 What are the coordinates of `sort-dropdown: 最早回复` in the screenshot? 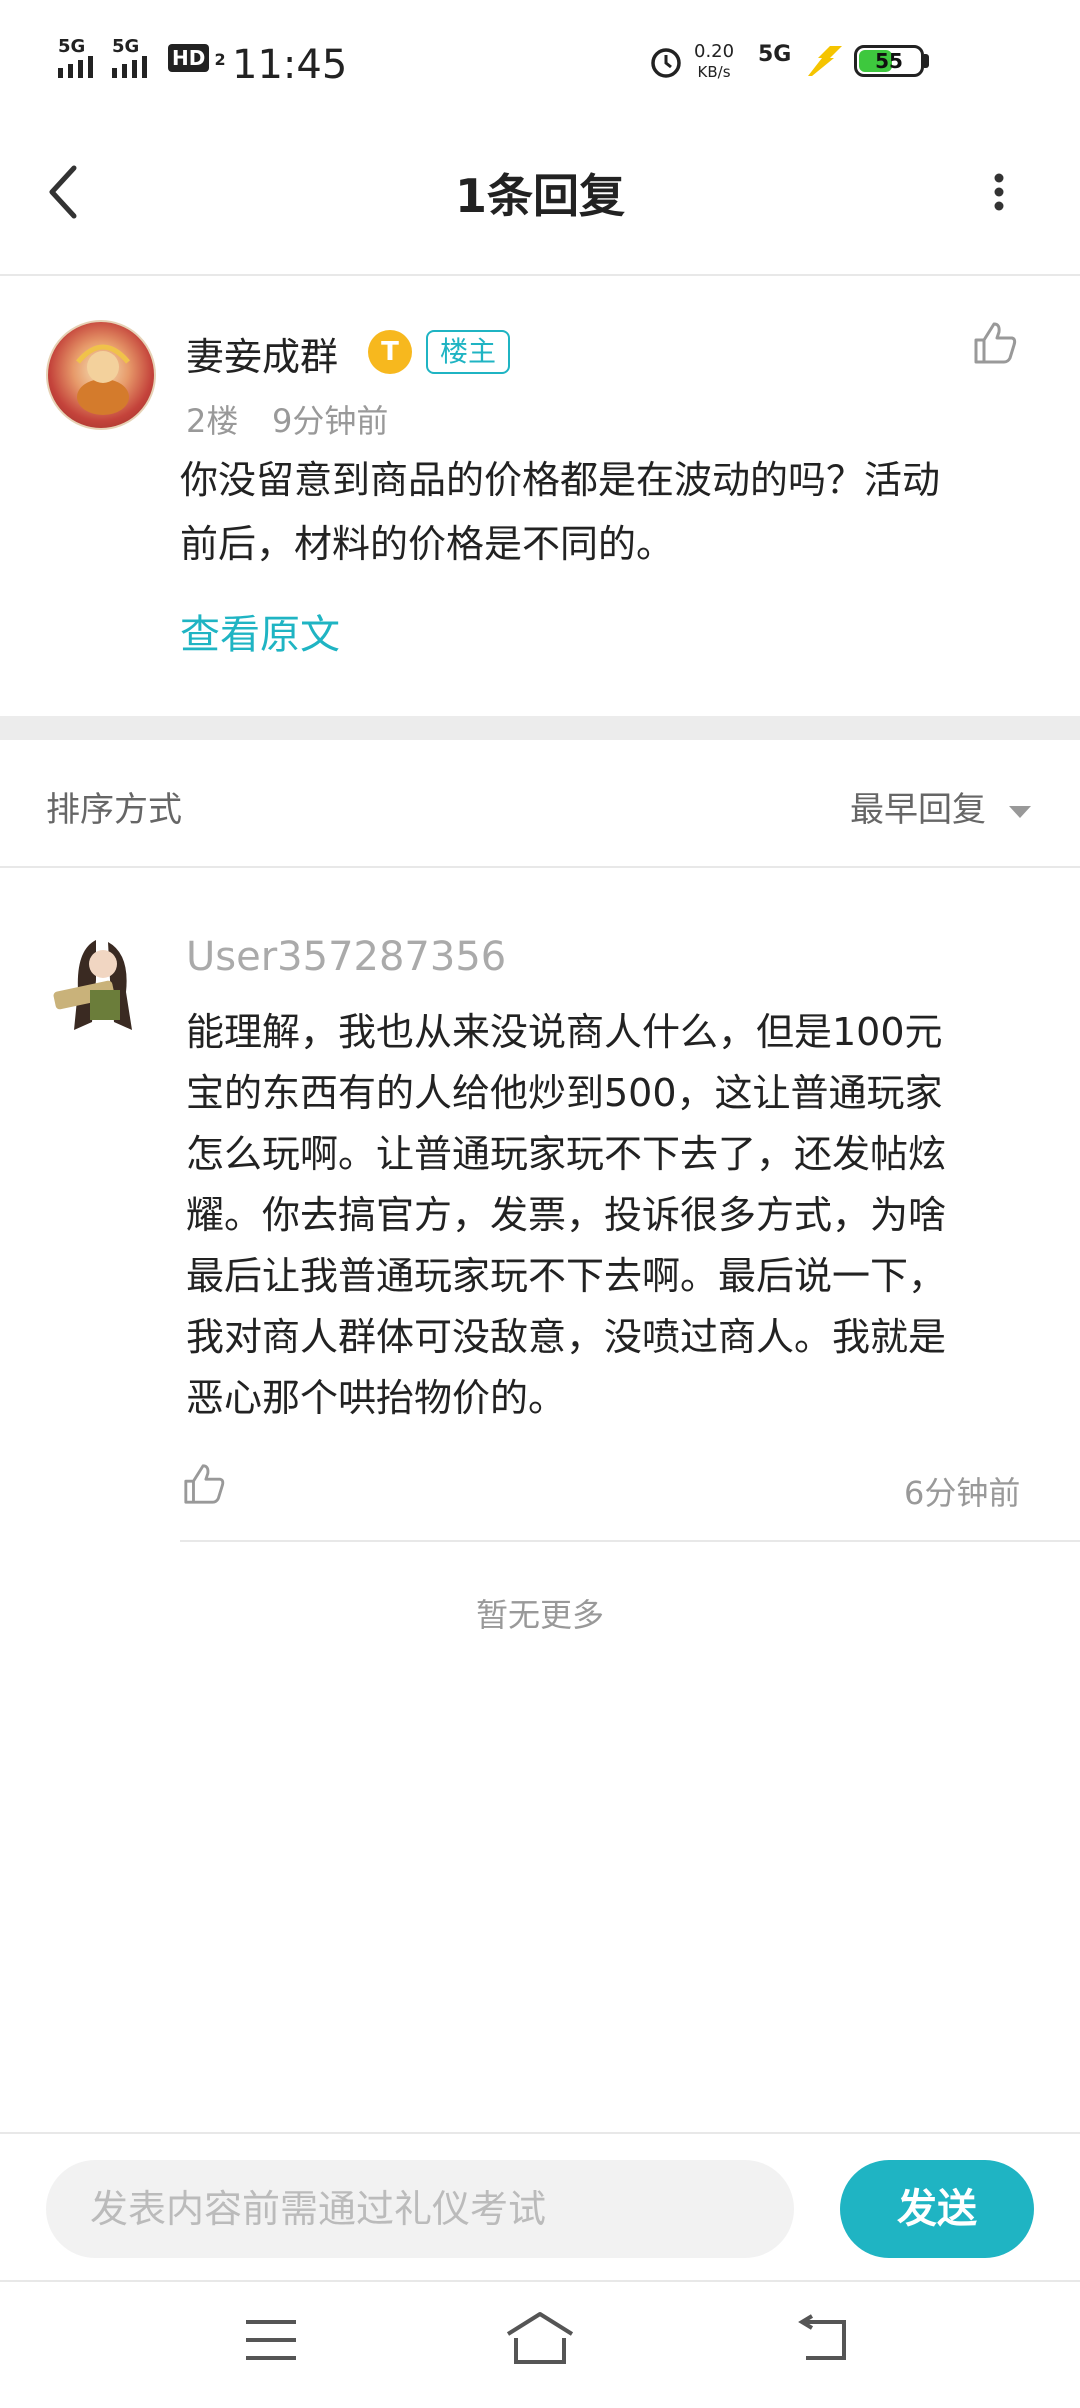 It's located at (941, 806).